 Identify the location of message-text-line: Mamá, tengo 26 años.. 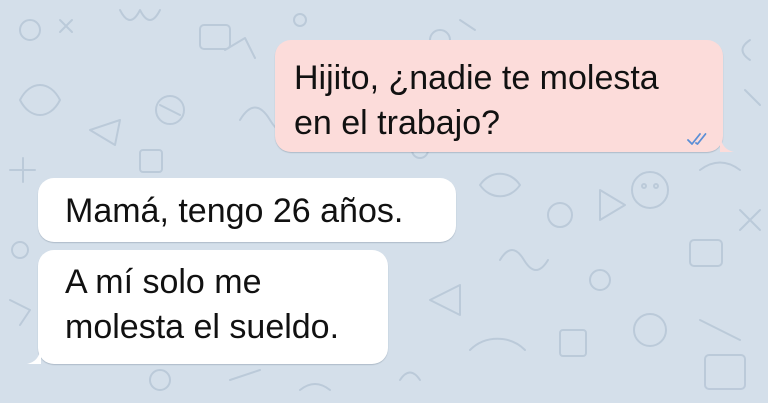
(234, 211).